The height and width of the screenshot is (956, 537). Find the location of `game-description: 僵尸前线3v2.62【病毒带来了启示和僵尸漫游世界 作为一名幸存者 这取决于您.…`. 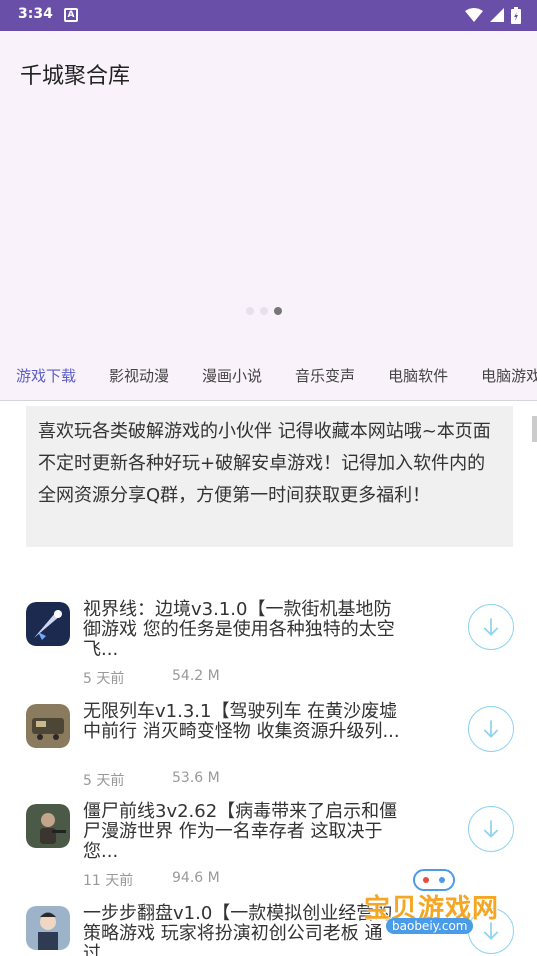

game-description: 僵尸前线3v2.62【病毒带来了启示和僵尸漫游世界 作为一名幸存者 这取决于您.… is located at coordinates (240, 831).